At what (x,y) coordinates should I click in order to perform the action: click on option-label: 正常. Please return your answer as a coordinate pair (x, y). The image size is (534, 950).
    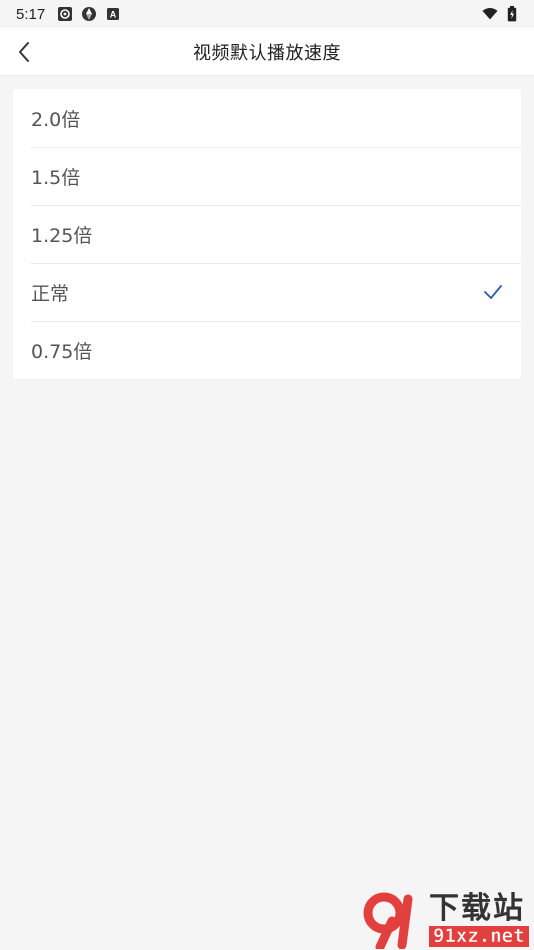
    Looking at the image, I should click on (50, 293).